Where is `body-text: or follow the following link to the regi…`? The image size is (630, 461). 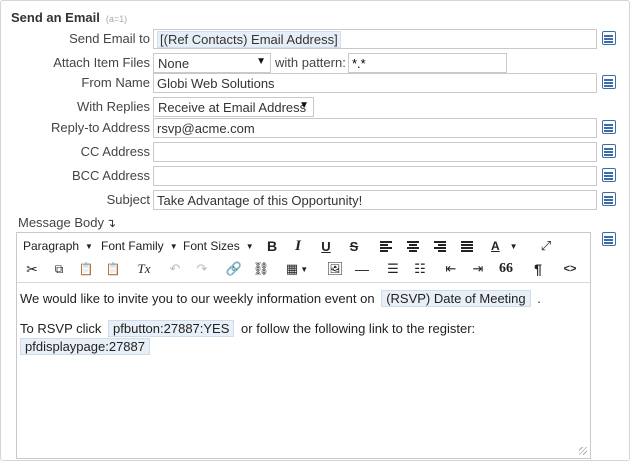 body-text: or follow the following link to the regi… is located at coordinates (358, 328).